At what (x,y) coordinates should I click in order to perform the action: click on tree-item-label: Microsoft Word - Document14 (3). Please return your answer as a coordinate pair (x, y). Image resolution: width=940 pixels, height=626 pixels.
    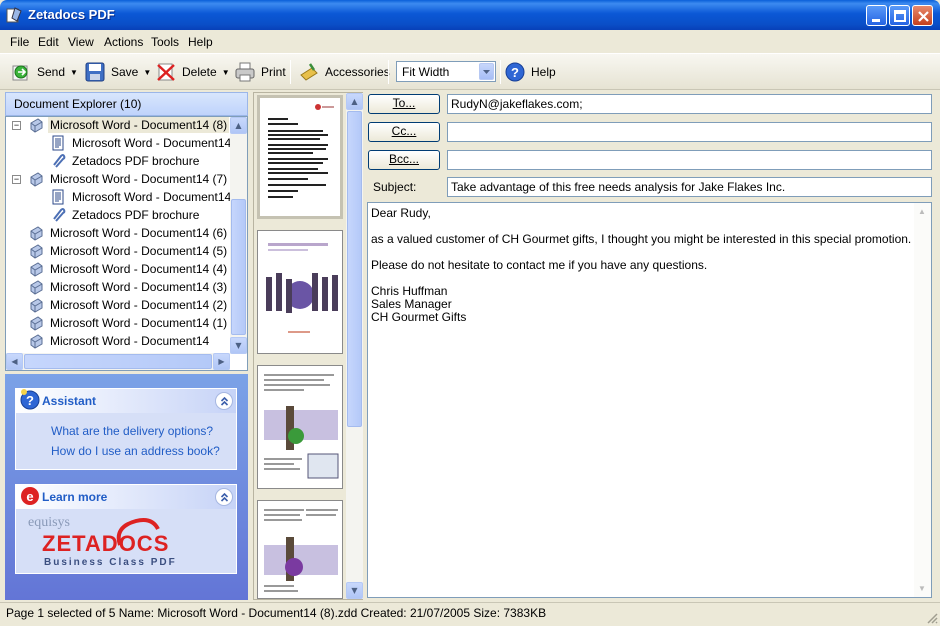
    Looking at the image, I should click on (139, 287).